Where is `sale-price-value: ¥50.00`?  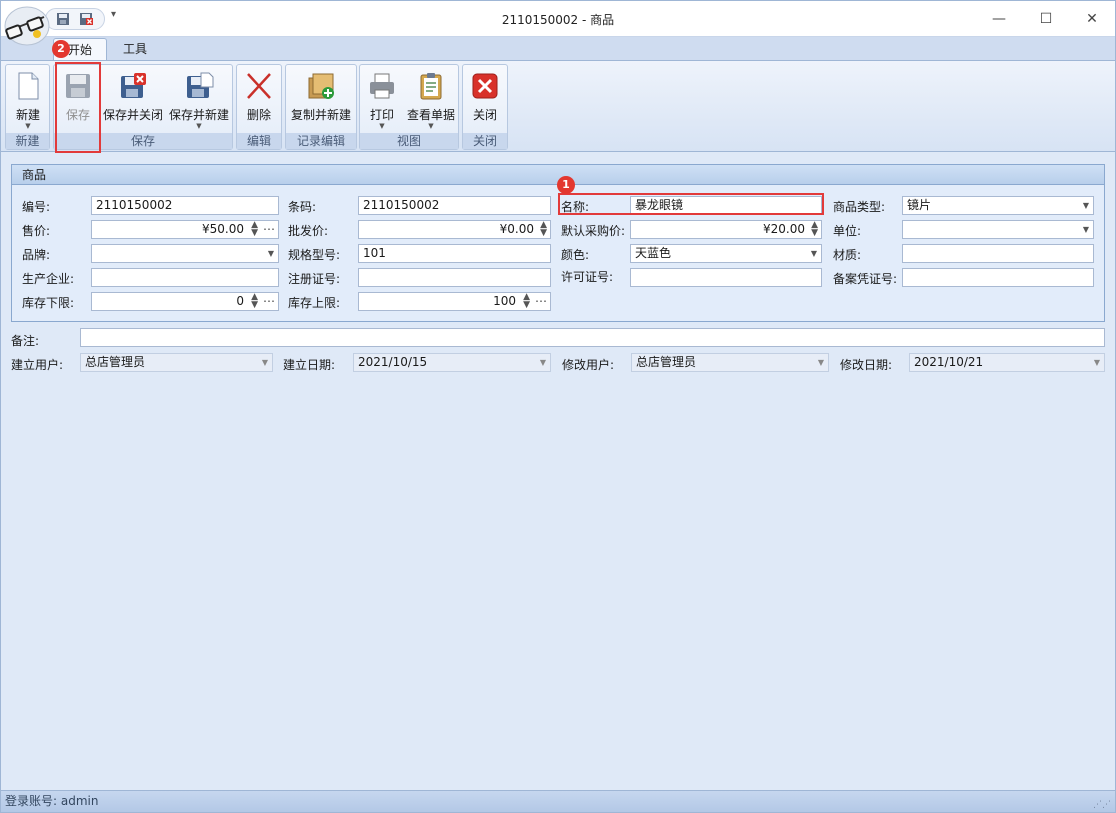
sale-price-value: ¥50.00 is located at coordinates (223, 229).